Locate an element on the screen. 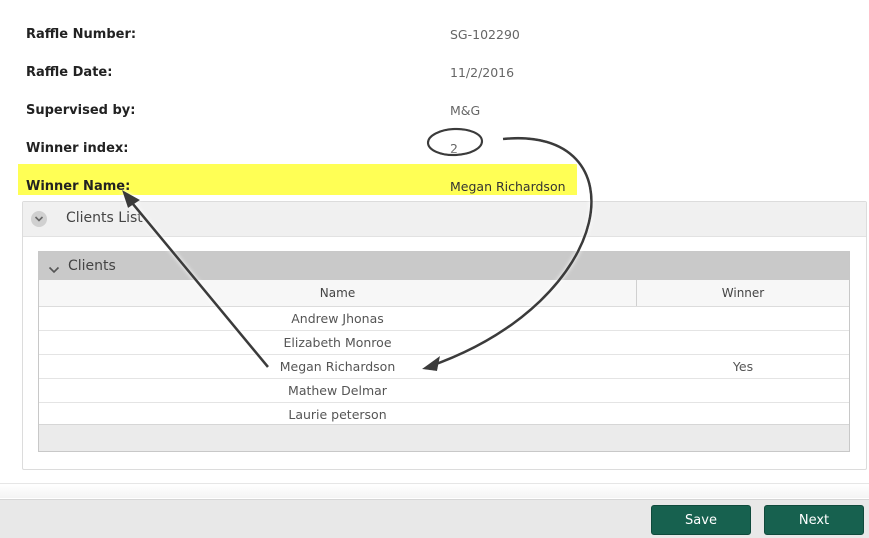 Image resolution: width=869 pixels, height=538 pixels. supervised-by-row: Supervised by: M&G is located at coordinates (434, 111).